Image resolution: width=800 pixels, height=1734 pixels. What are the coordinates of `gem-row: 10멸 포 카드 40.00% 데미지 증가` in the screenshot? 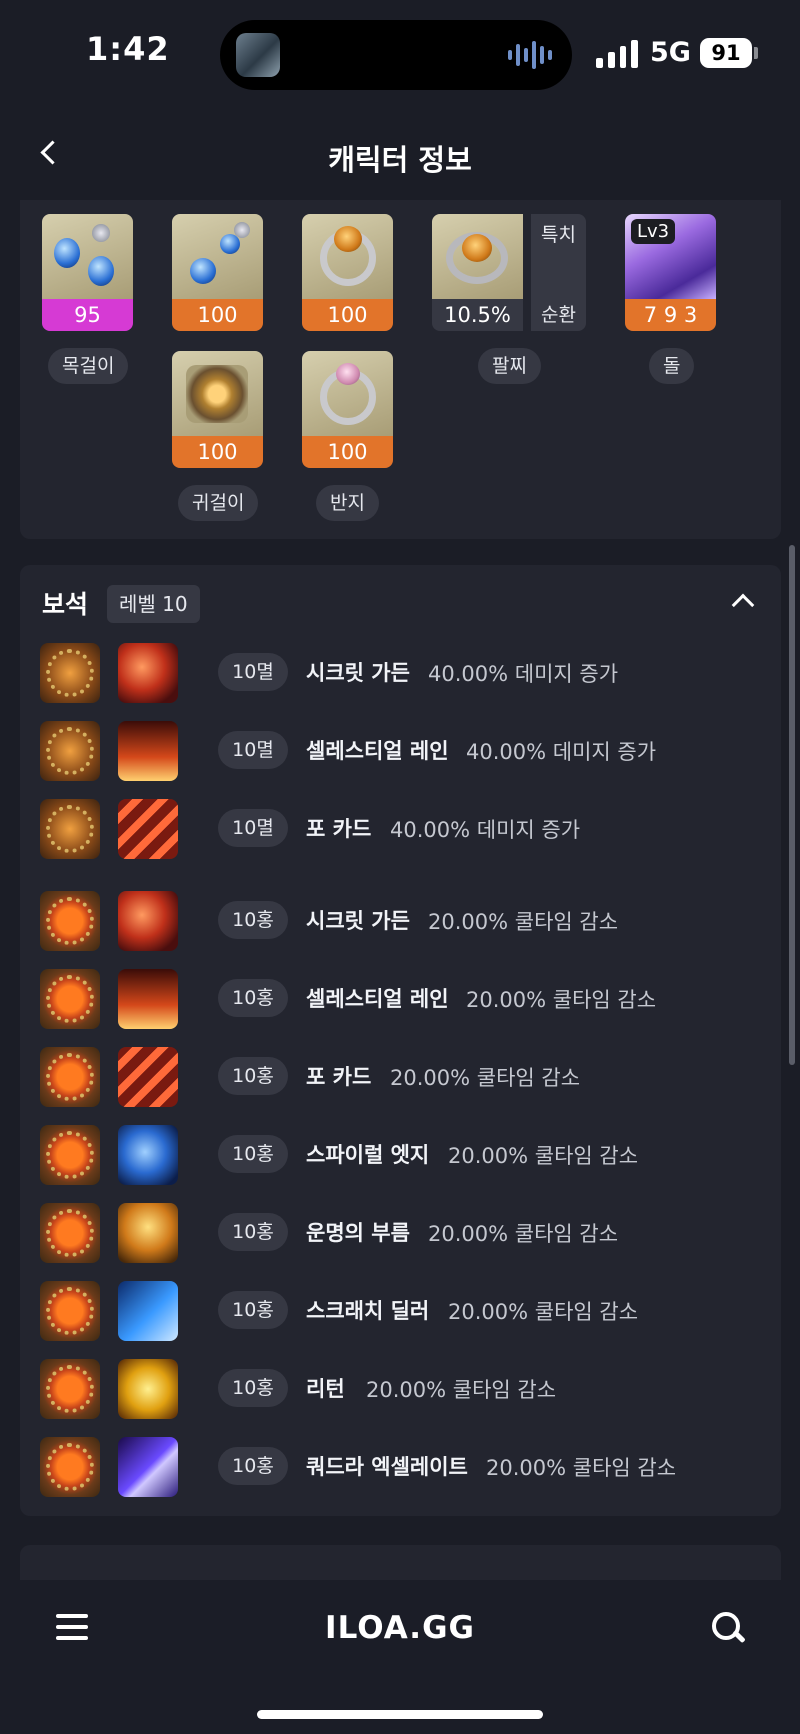 It's located at (400, 829).